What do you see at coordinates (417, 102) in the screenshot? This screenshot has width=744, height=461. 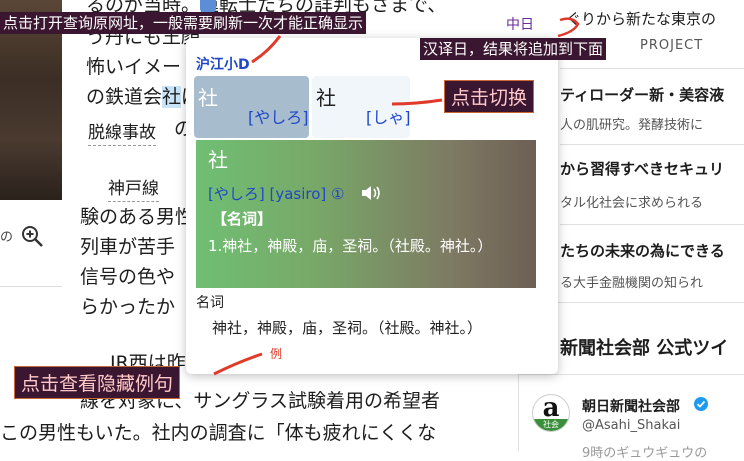 I see `arrow-to-tab` at bounding box center [417, 102].